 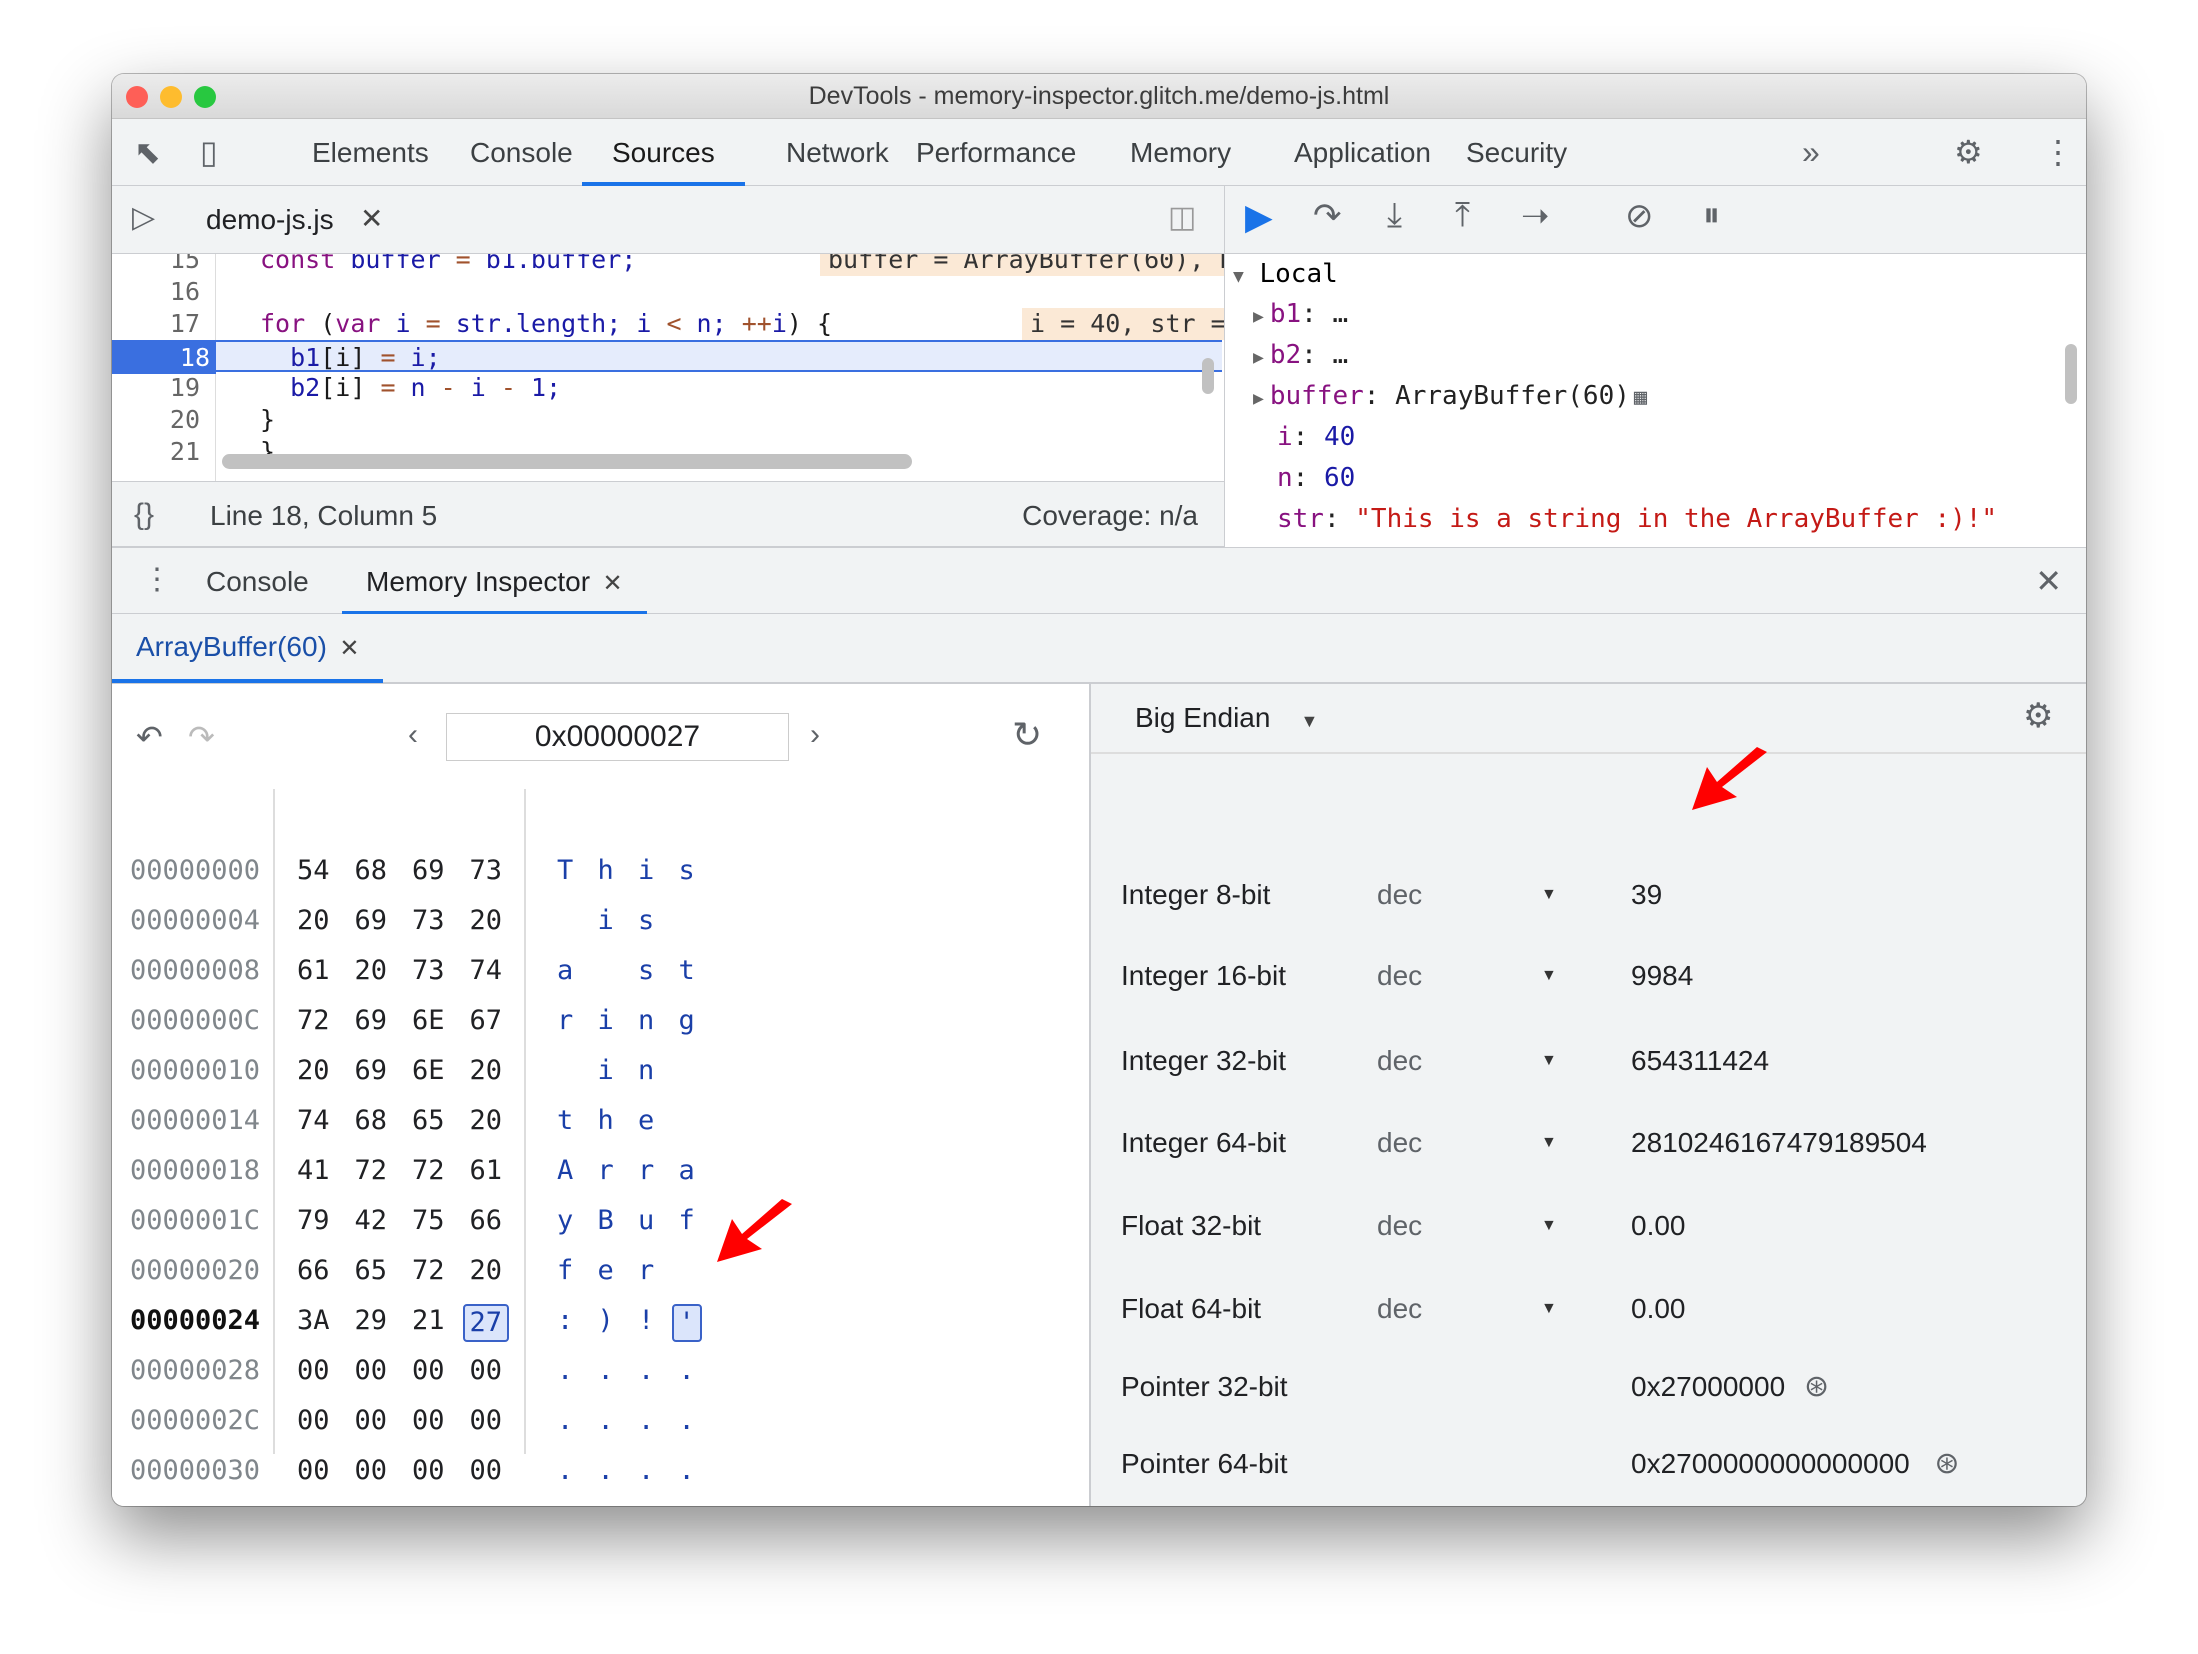 What do you see at coordinates (663, 152) in the screenshot?
I see `main-tab-sources: Sources` at bounding box center [663, 152].